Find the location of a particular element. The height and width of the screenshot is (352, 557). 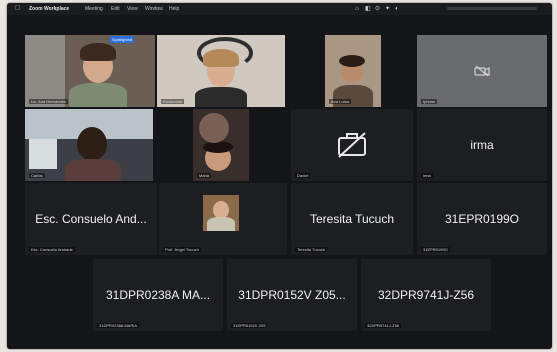

video-tile: Prof. Ángel Tucuch is located at coordinates (223, 219).